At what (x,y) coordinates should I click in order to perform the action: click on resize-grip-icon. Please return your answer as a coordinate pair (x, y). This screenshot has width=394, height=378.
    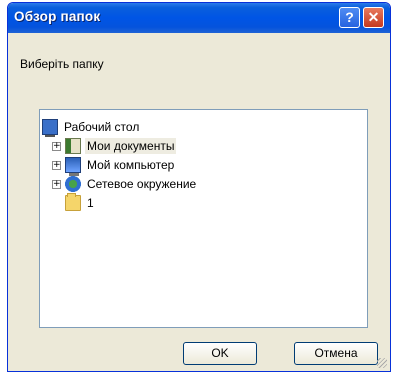
    Looking at the image, I should click on (382, 363).